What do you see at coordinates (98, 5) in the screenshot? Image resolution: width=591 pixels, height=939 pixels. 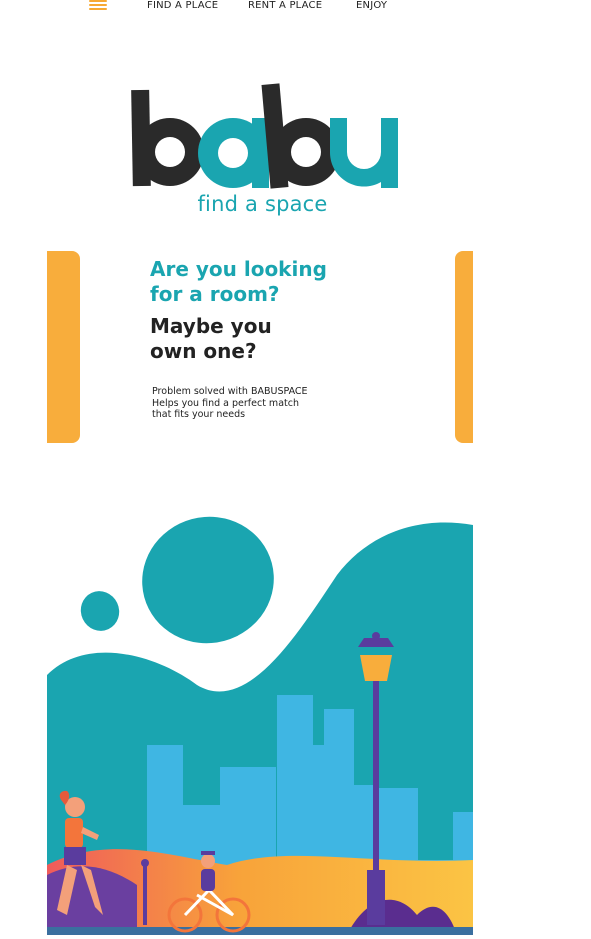 I see `hamburger-menu-icon` at bounding box center [98, 5].